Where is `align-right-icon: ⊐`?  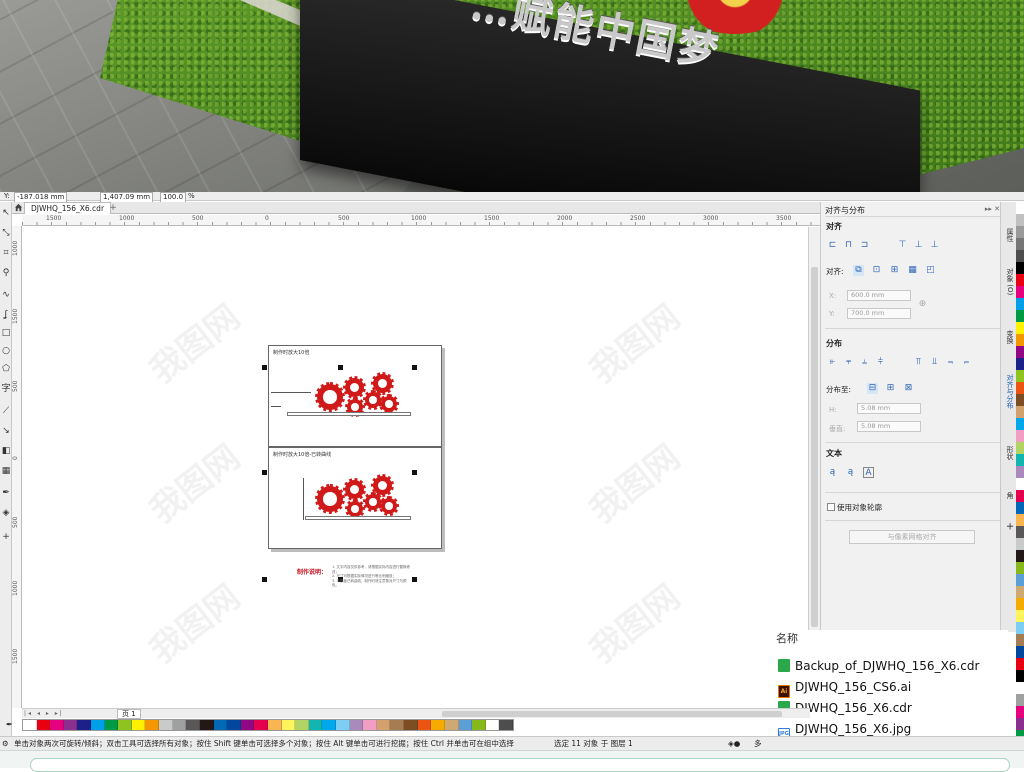 align-right-icon: ⊐ is located at coordinates (864, 245).